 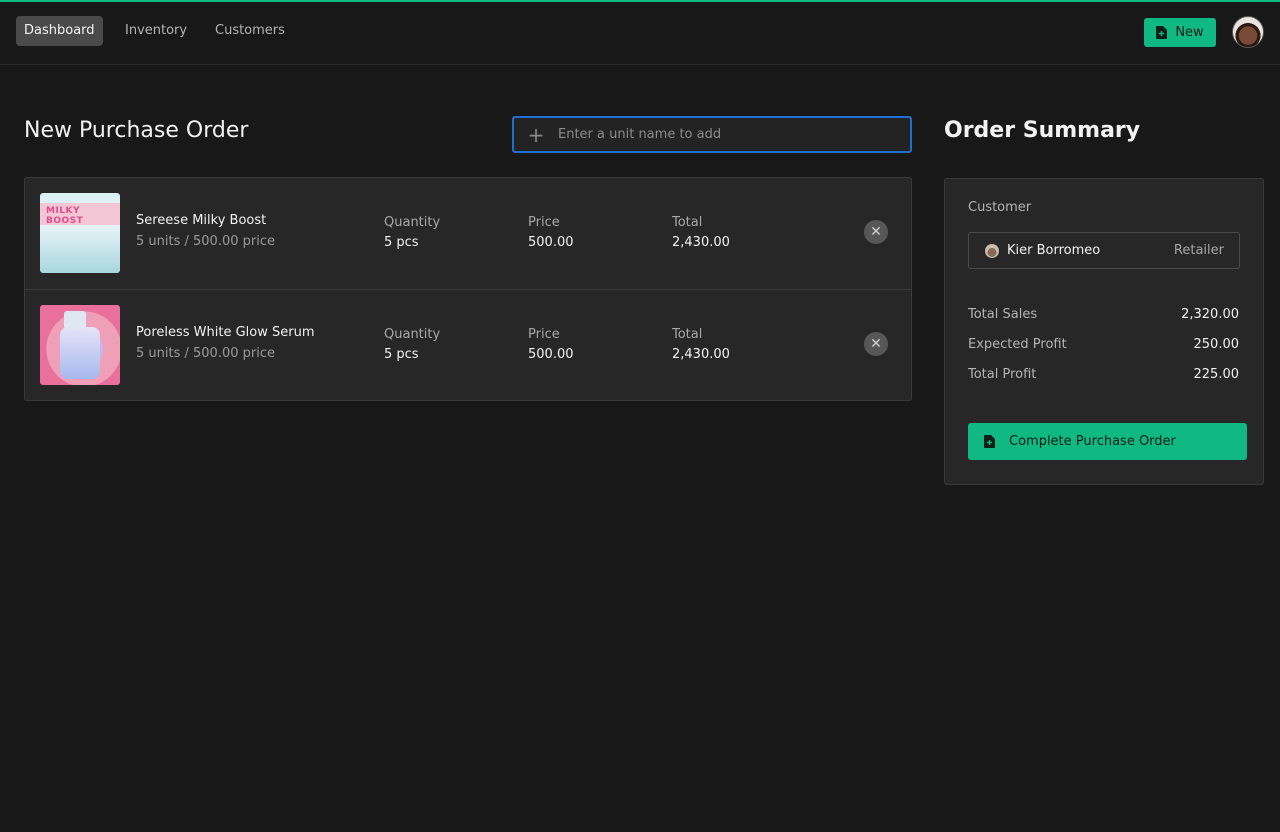 I want to click on unit-search-field: +, so click(x=712, y=134).